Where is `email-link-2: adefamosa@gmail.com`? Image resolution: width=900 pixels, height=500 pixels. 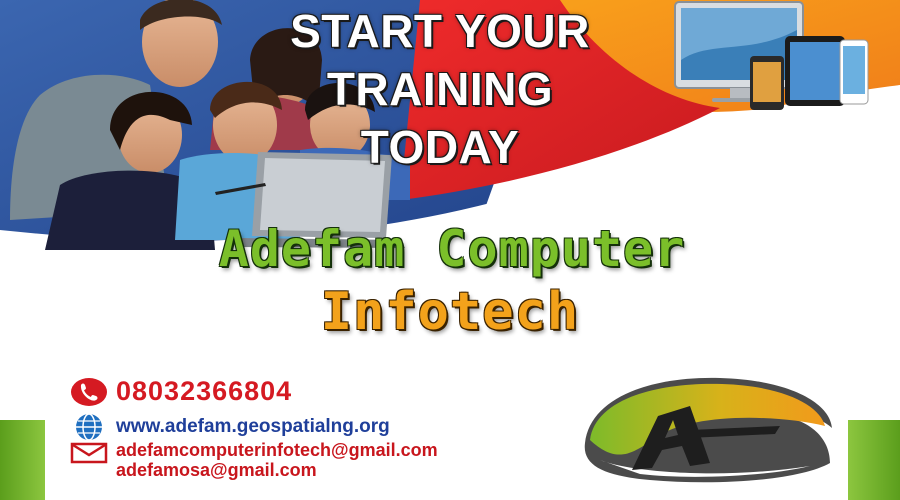
email-link-2: adefamosa@gmail.com is located at coordinates (277, 470).